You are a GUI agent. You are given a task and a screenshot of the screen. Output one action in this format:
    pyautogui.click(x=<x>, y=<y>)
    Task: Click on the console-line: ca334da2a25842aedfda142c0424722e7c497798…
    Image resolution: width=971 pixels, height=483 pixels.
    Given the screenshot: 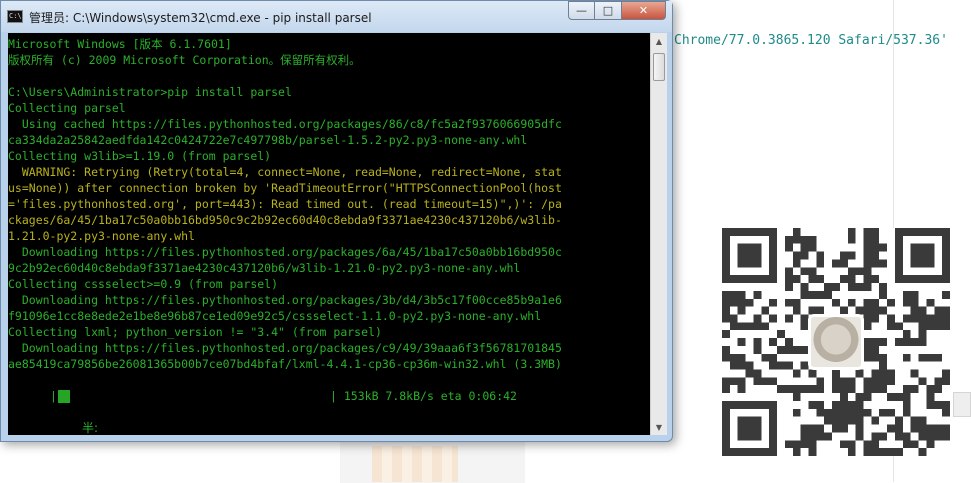 What is the action you would take?
    pyautogui.click(x=268, y=140)
    